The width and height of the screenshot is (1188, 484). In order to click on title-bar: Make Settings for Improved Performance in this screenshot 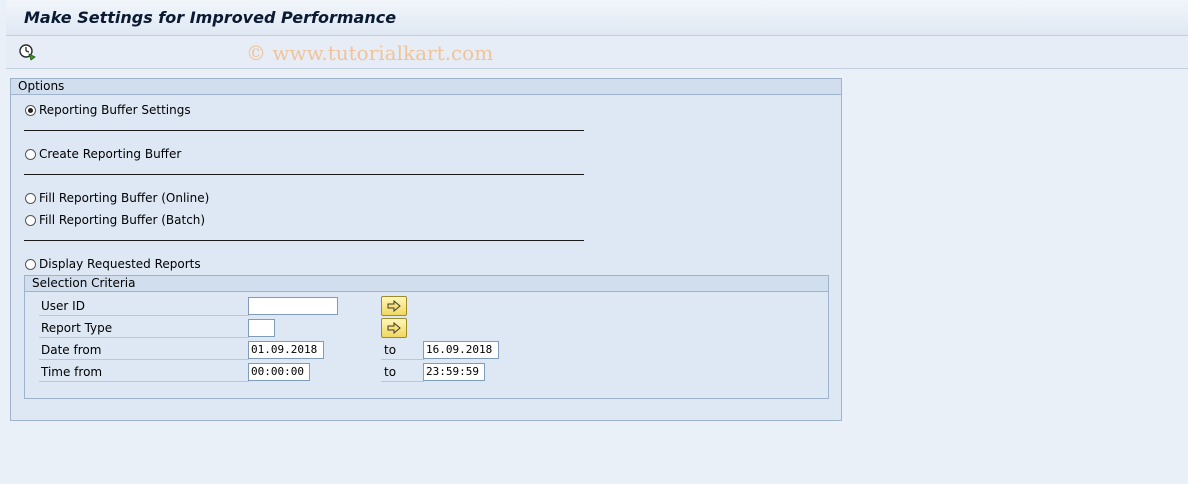, I will do `click(597, 18)`.